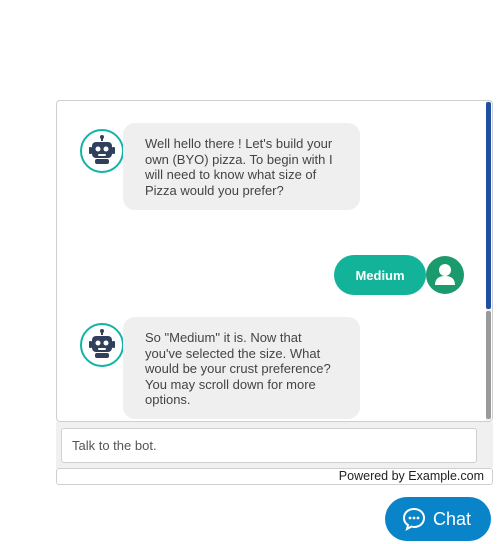  What do you see at coordinates (414, 519) in the screenshot?
I see `chat-bubble-icon` at bounding box center [414, 519].